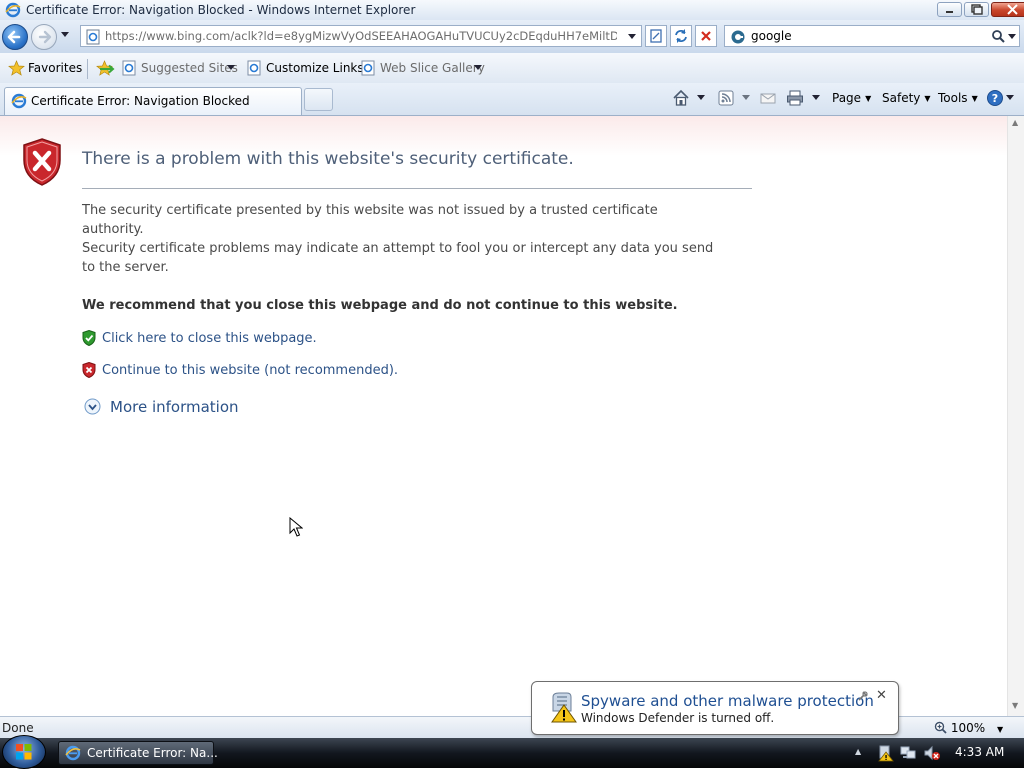 This screenshot has width=1024, height=769. I want to click on taskbar: Certificate Error: Na... ▲ 4:33 AM, so click(512, 752).